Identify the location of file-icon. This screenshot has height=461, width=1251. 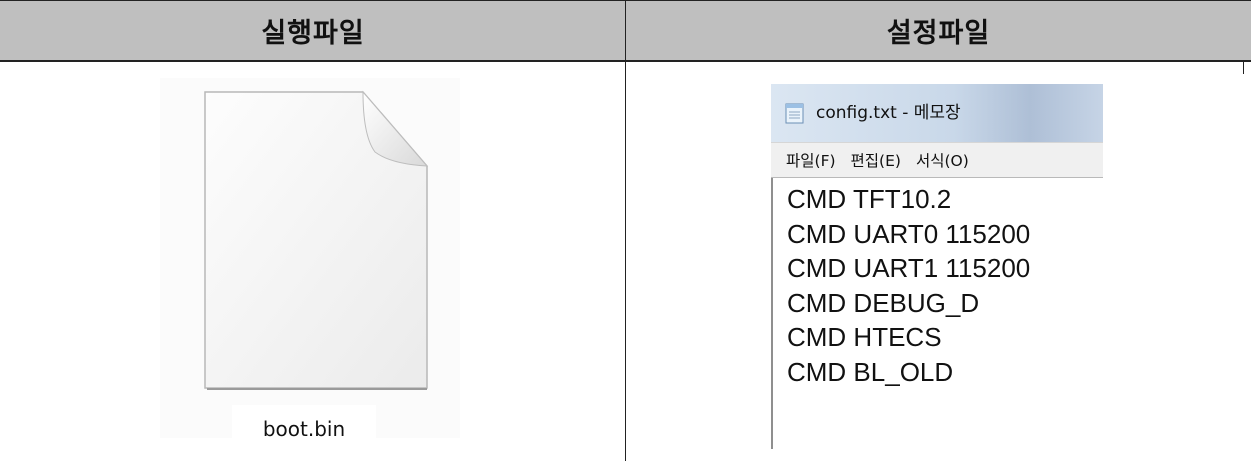
(316, 240).